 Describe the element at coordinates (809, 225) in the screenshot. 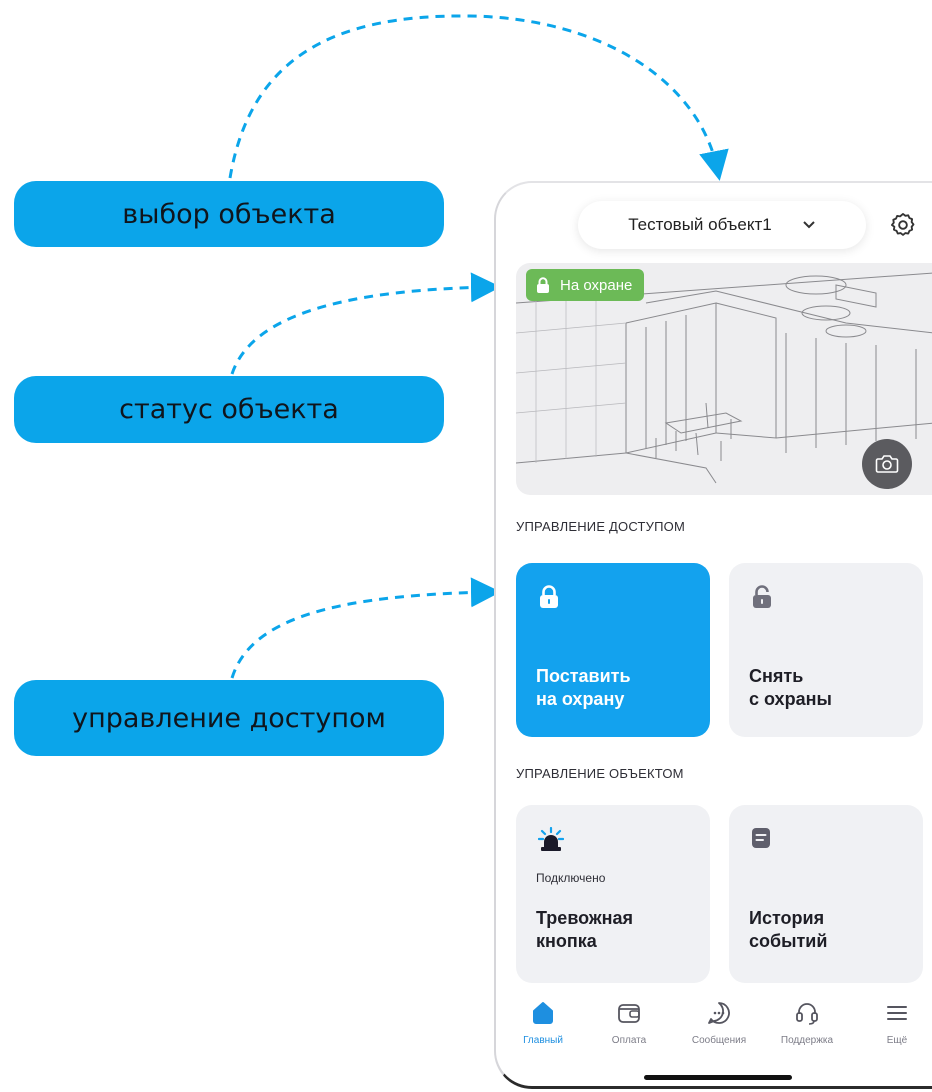

I see `chevron-down-icon` at that location.